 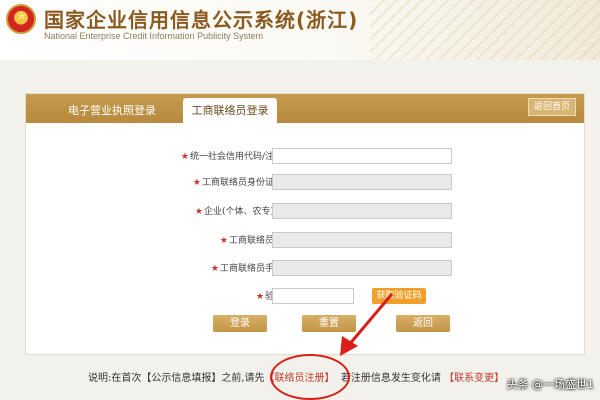 I want to click on back-home-button: 返回首页, so click(x=552, y=107).